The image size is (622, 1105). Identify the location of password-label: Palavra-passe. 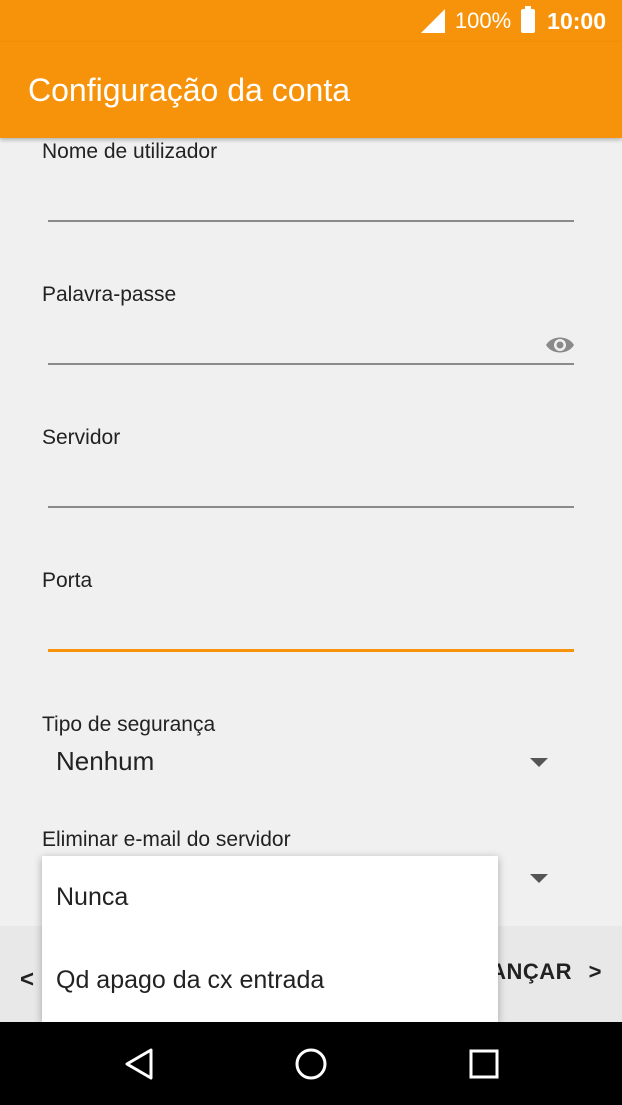
(109, 294).